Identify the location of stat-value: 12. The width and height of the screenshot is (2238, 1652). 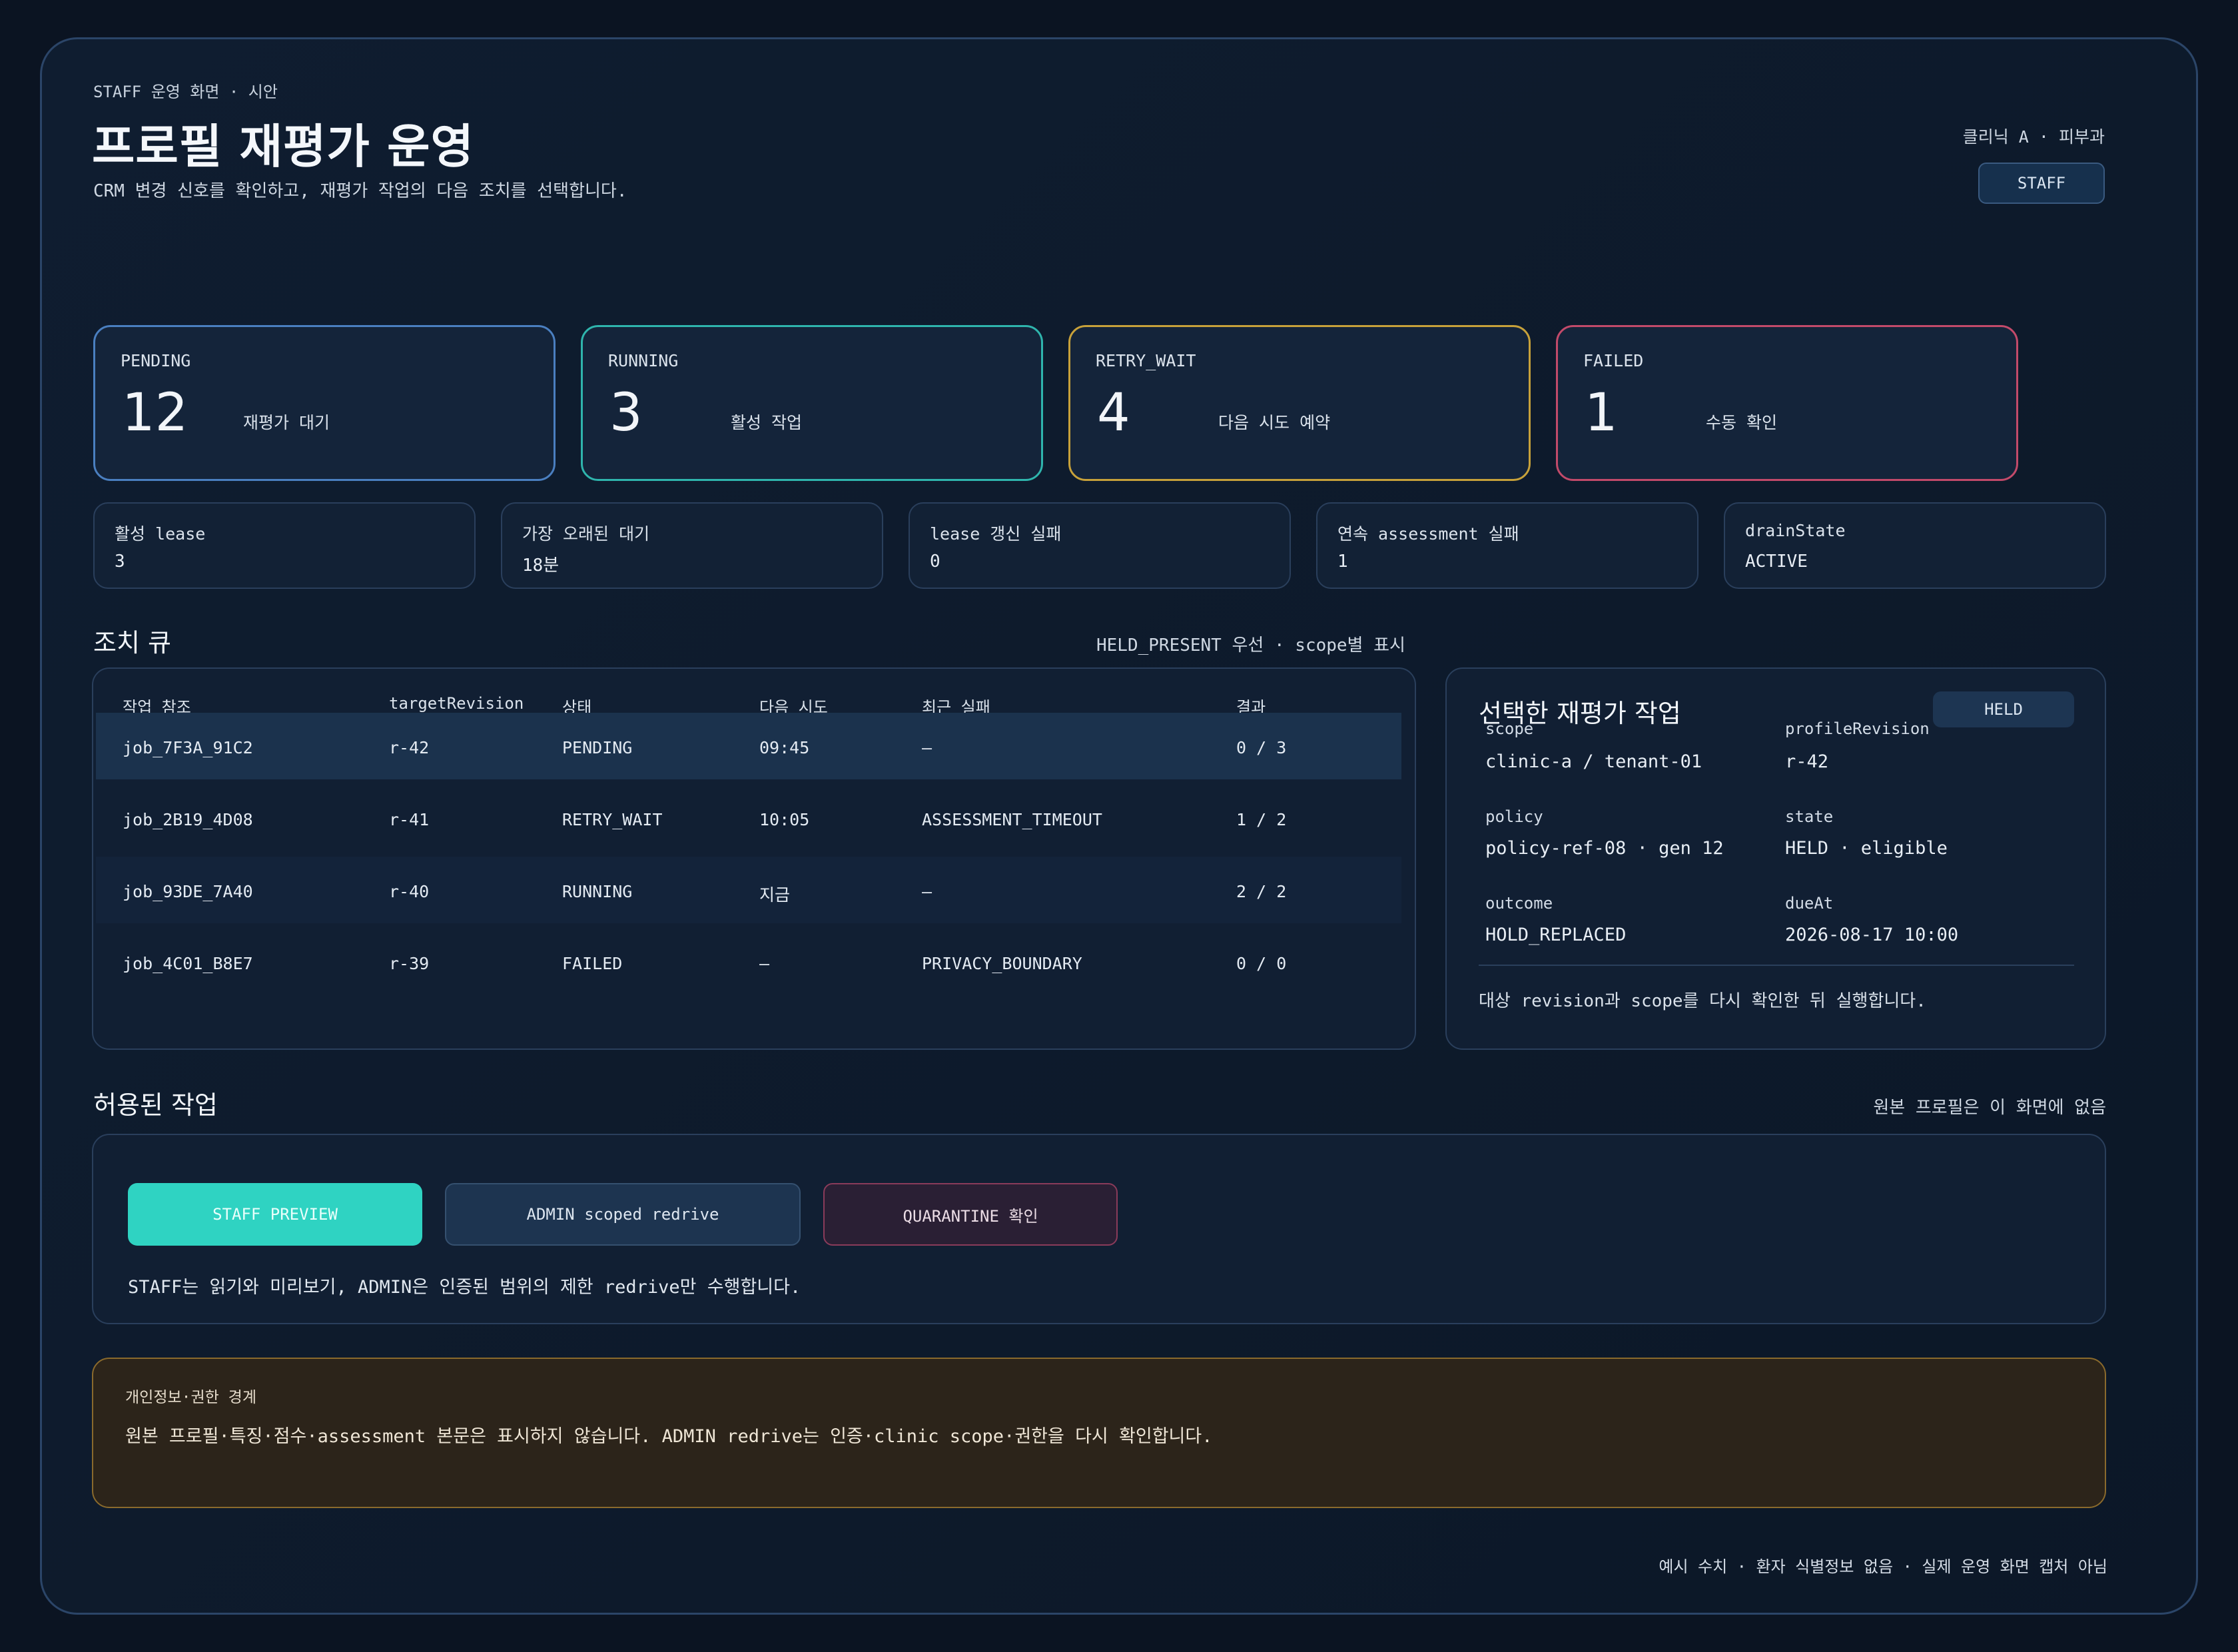
(155, 413).